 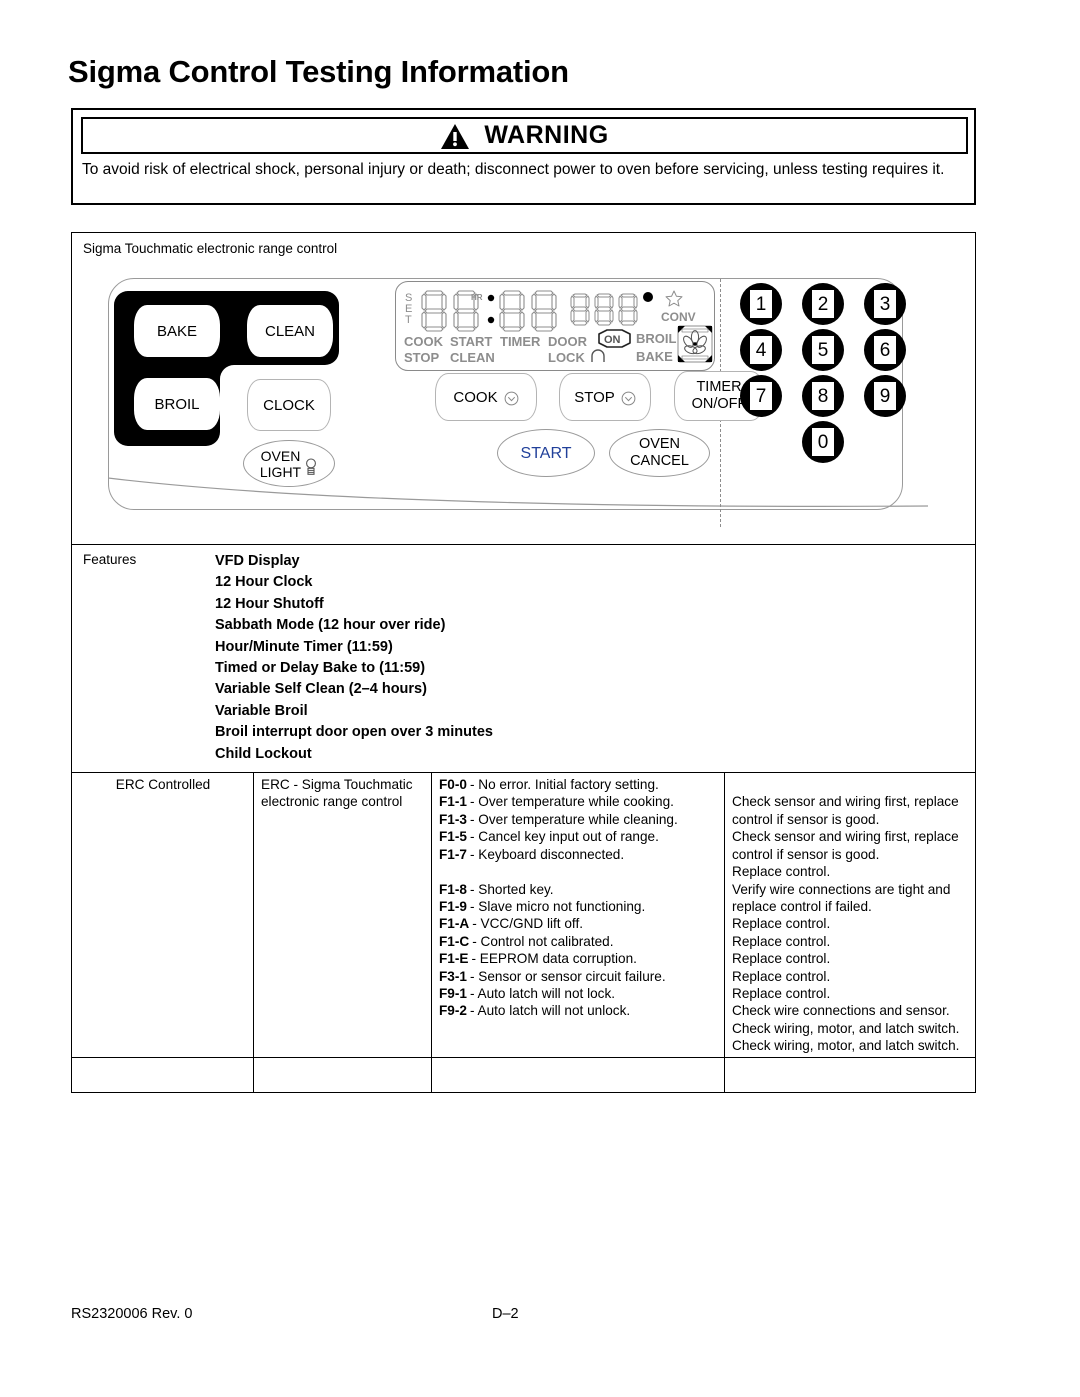 I want to click on key-clean: CLEAN, so click(x=290, y=331).